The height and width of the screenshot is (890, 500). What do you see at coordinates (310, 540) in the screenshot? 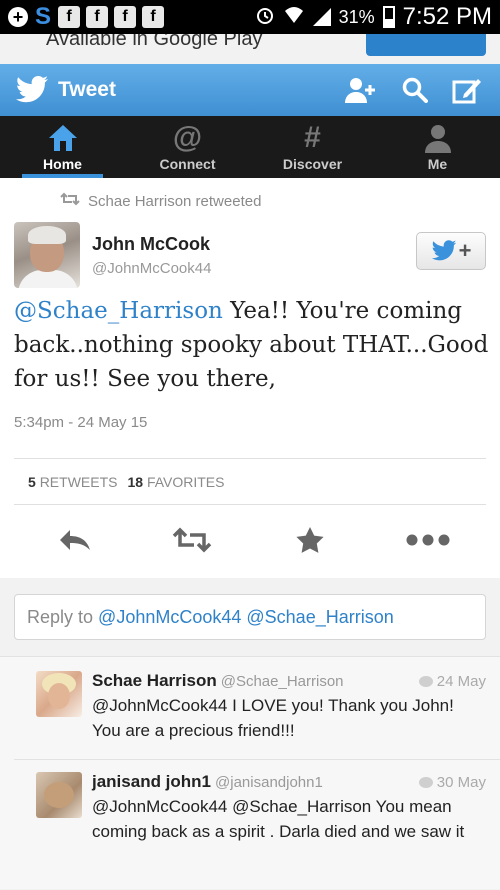
I see `favorite-star-icon` at bounding box center [310, 540].